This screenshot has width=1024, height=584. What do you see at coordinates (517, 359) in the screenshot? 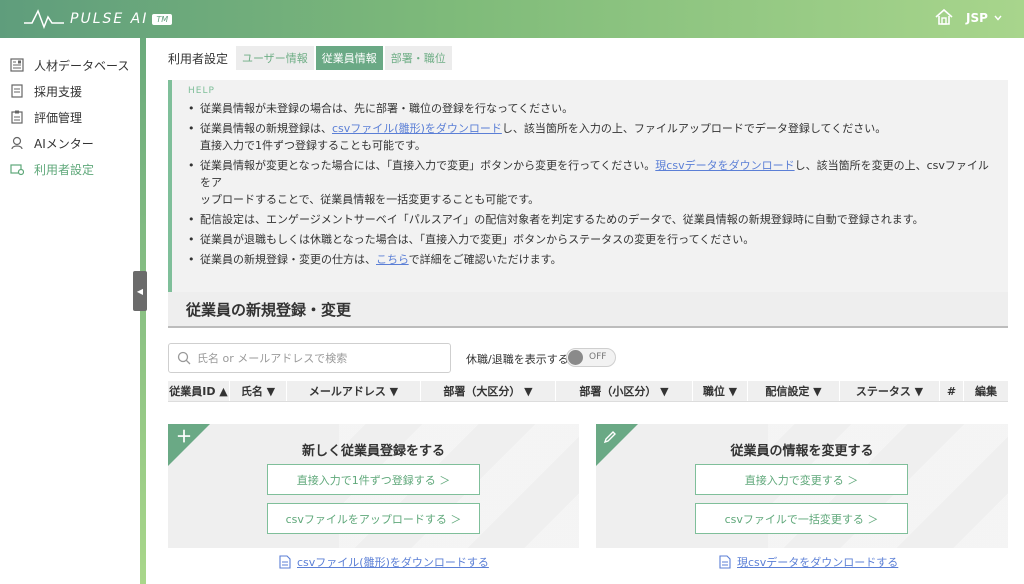
I see `toggle-label: 休職/退職を表示する` at bounding box center [517, 359].